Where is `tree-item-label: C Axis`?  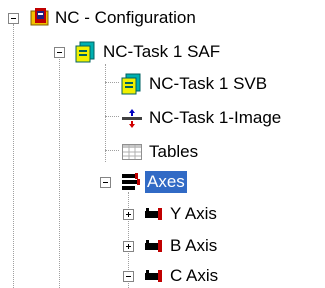
tree-item-label: C Axis is located at coordinates (194, 275).